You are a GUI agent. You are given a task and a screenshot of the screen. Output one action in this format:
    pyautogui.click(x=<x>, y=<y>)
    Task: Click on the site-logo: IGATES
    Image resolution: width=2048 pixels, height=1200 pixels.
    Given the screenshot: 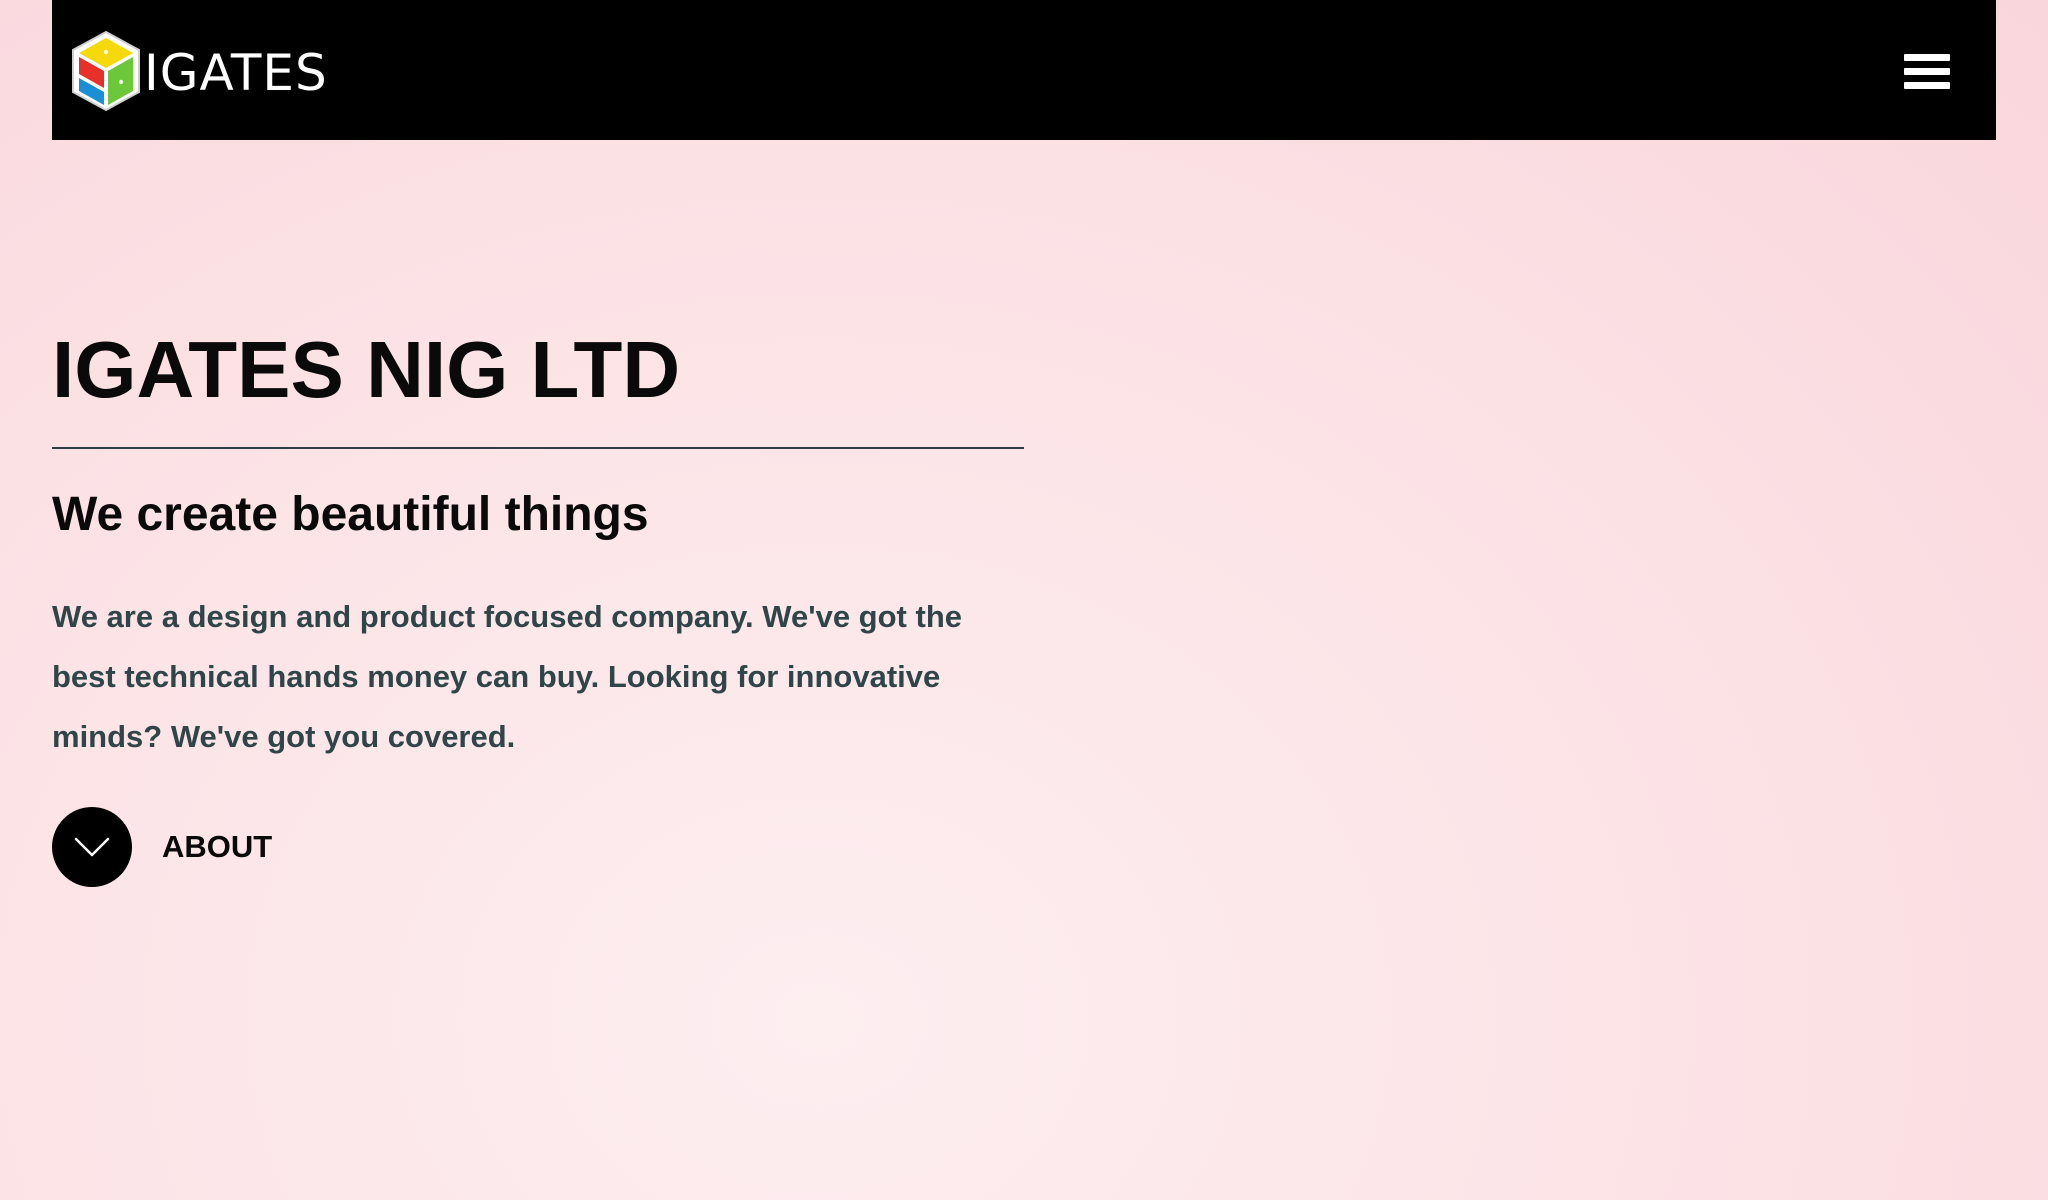 What is the action you would take?
    pyautogui.click(x=199, y=71)
    